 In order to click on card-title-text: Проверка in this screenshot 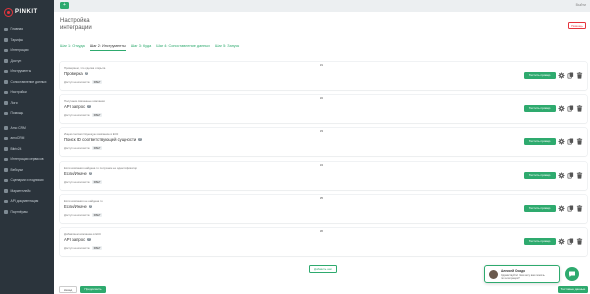, I will do `click(73, 73)`.